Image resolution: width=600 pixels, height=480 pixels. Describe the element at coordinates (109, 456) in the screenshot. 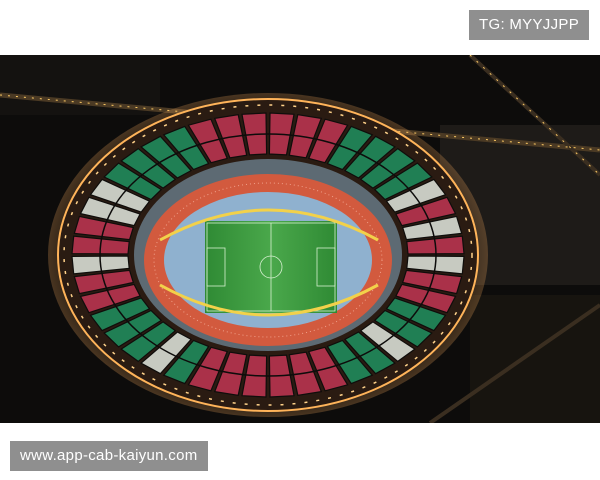

I see `website-watermark: www.app-cab-kaiyun.com` at that location.